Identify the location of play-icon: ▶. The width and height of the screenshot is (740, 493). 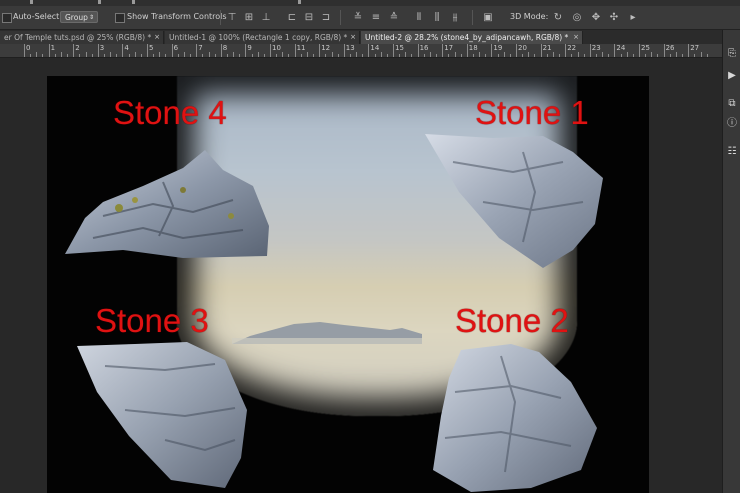
(732, 76).